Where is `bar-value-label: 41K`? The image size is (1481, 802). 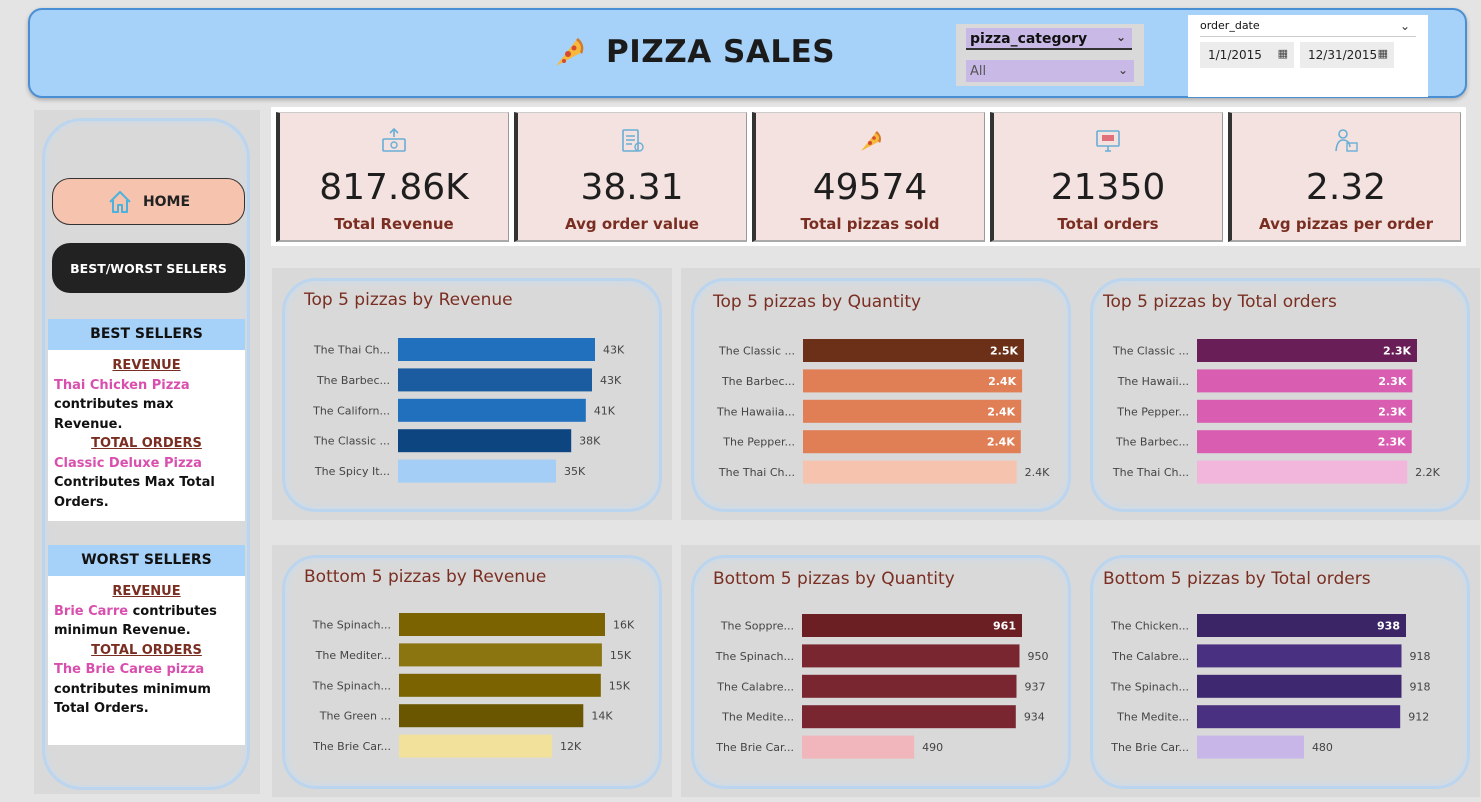
bar-value-label: 41K is located at coordinates (605, 410).